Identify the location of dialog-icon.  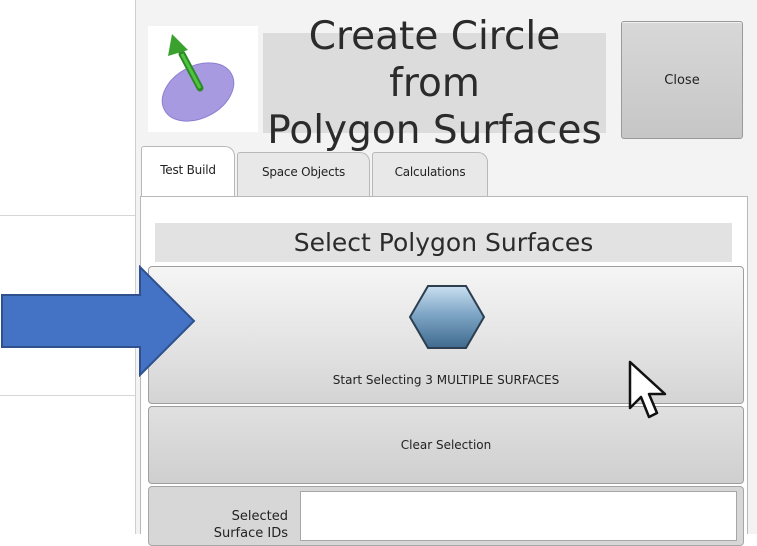
(203, 79).